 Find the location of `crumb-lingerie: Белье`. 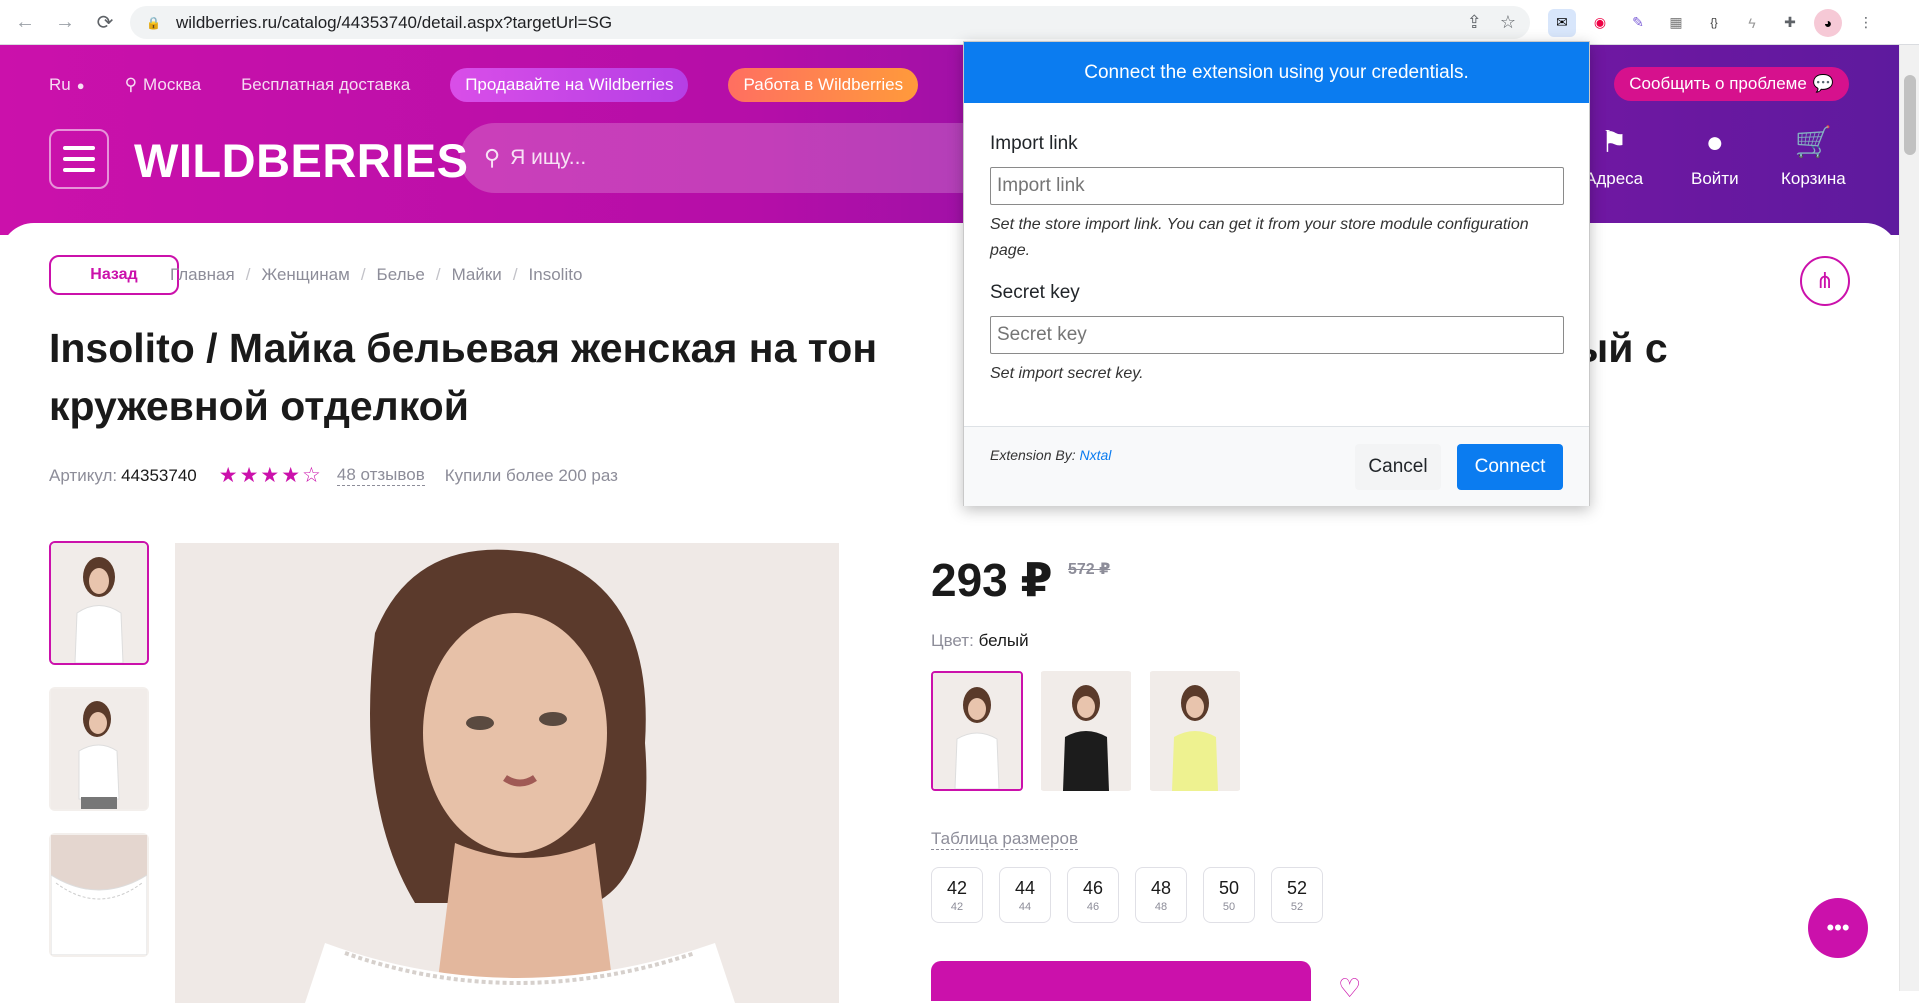

crumb-lingerie: Белье is located at coordinates (401, 275).